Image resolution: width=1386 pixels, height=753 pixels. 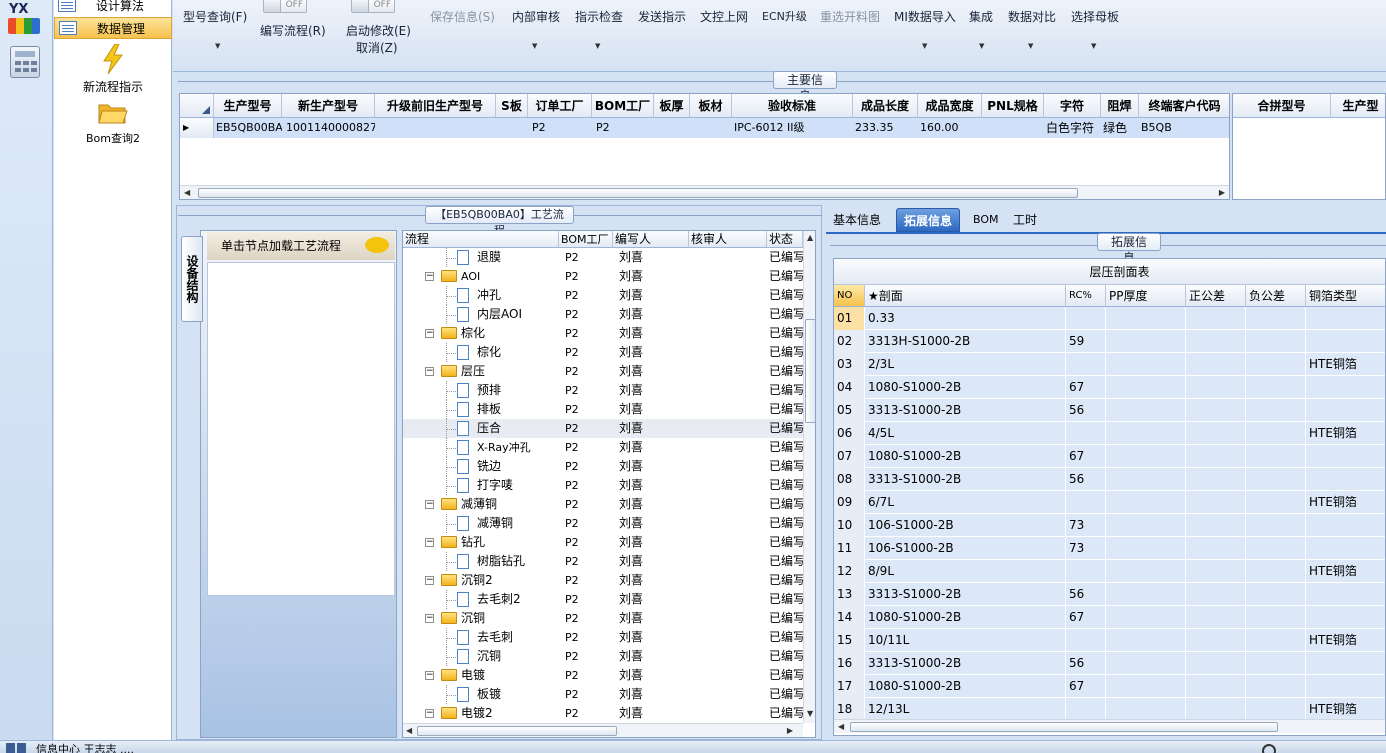 What do you see at coordinates (603, 713) in the screenshot?
I see `tree-row: − 电镀2 P2 刘喜 已编写` at bounding box center [603, 713].